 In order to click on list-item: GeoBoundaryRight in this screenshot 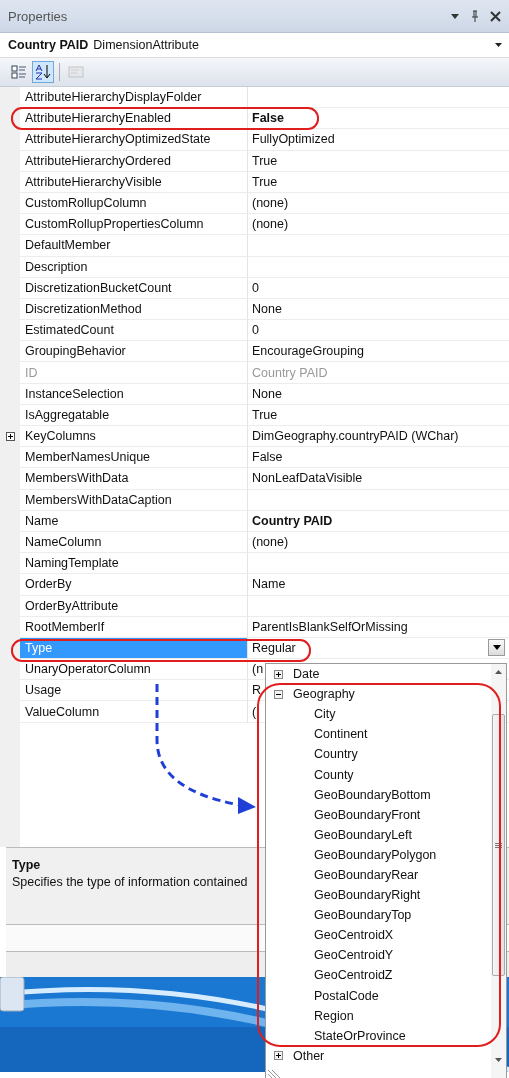, I will do `click(378, 895)`.